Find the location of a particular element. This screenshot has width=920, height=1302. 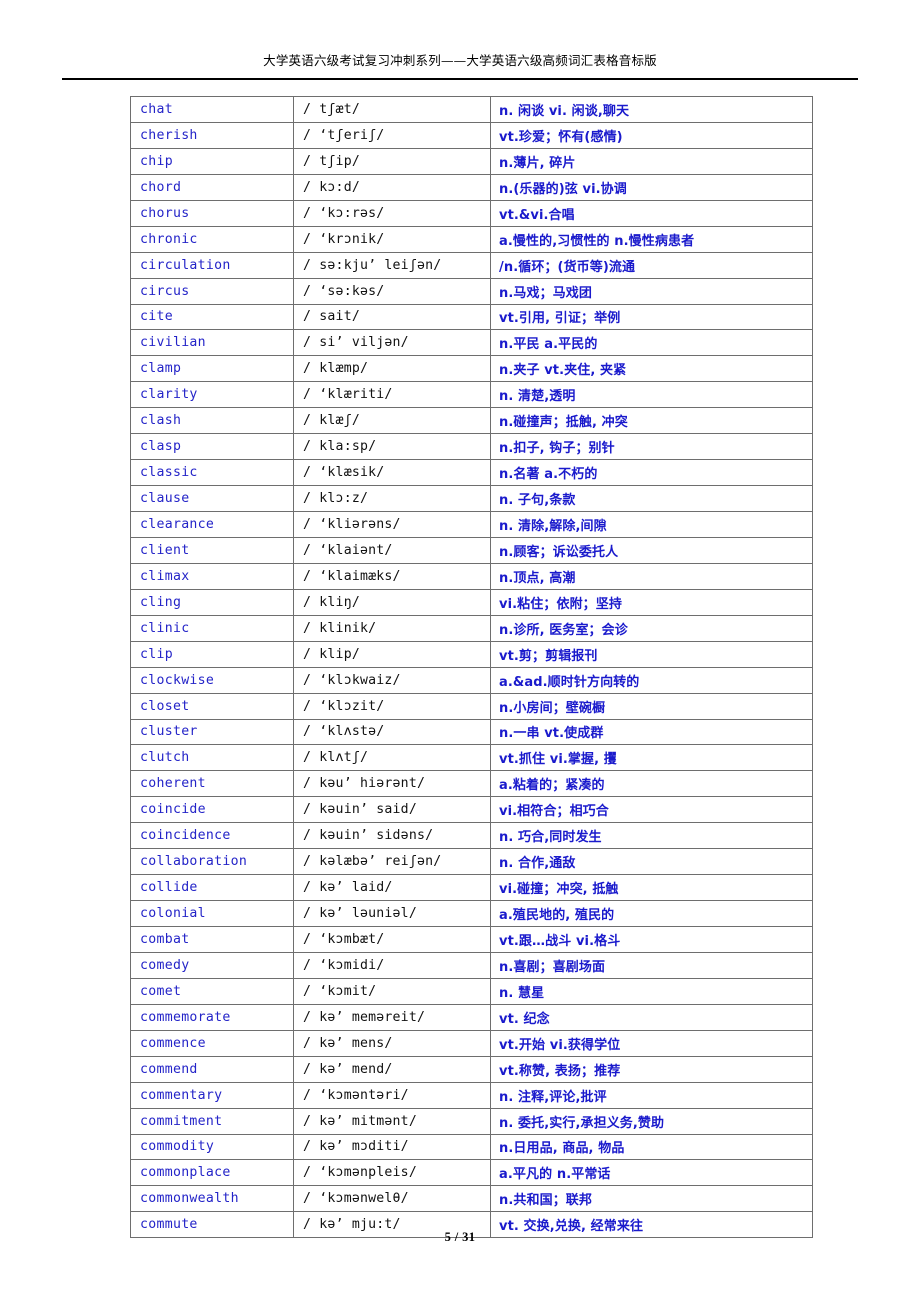

word-cell: clash is located at coordinates (212, 421).